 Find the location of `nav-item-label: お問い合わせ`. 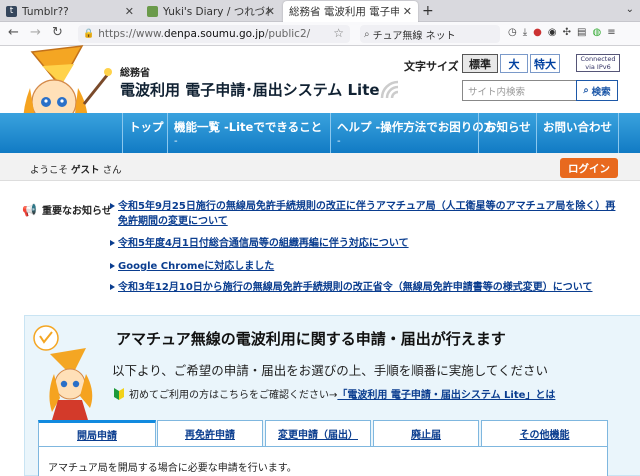

nav-item-label: お問い合わせ is located at coordinates (577, 127).